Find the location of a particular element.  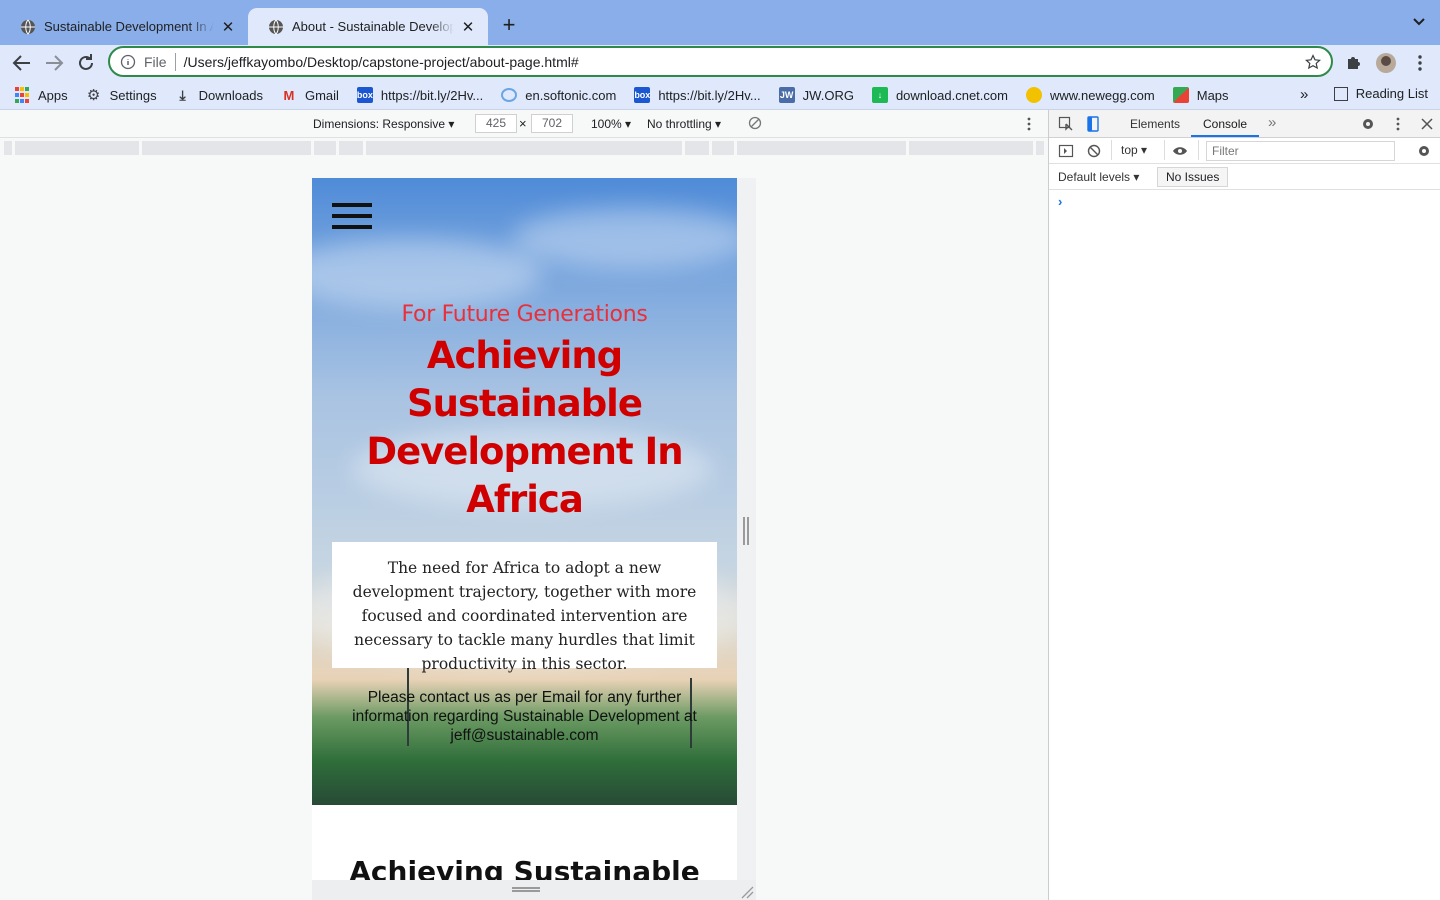

profile-avatar is located at coordinates (1386, 63).